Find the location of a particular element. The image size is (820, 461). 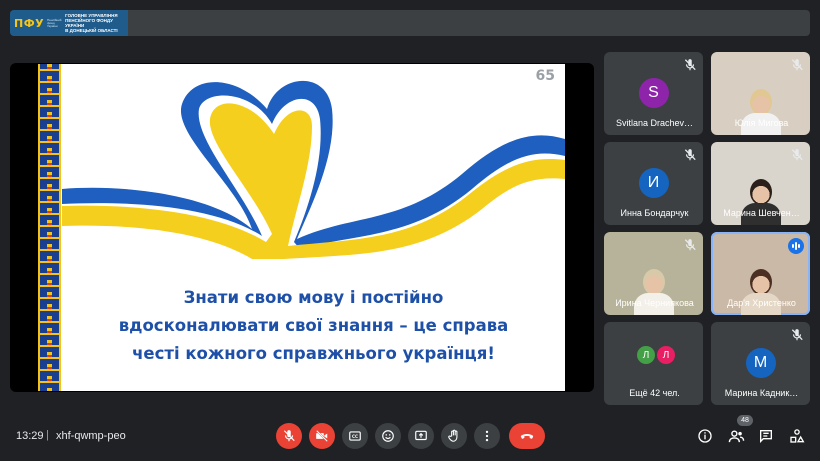

participant-count-badge: 48 is located at coordinates (745, 420).